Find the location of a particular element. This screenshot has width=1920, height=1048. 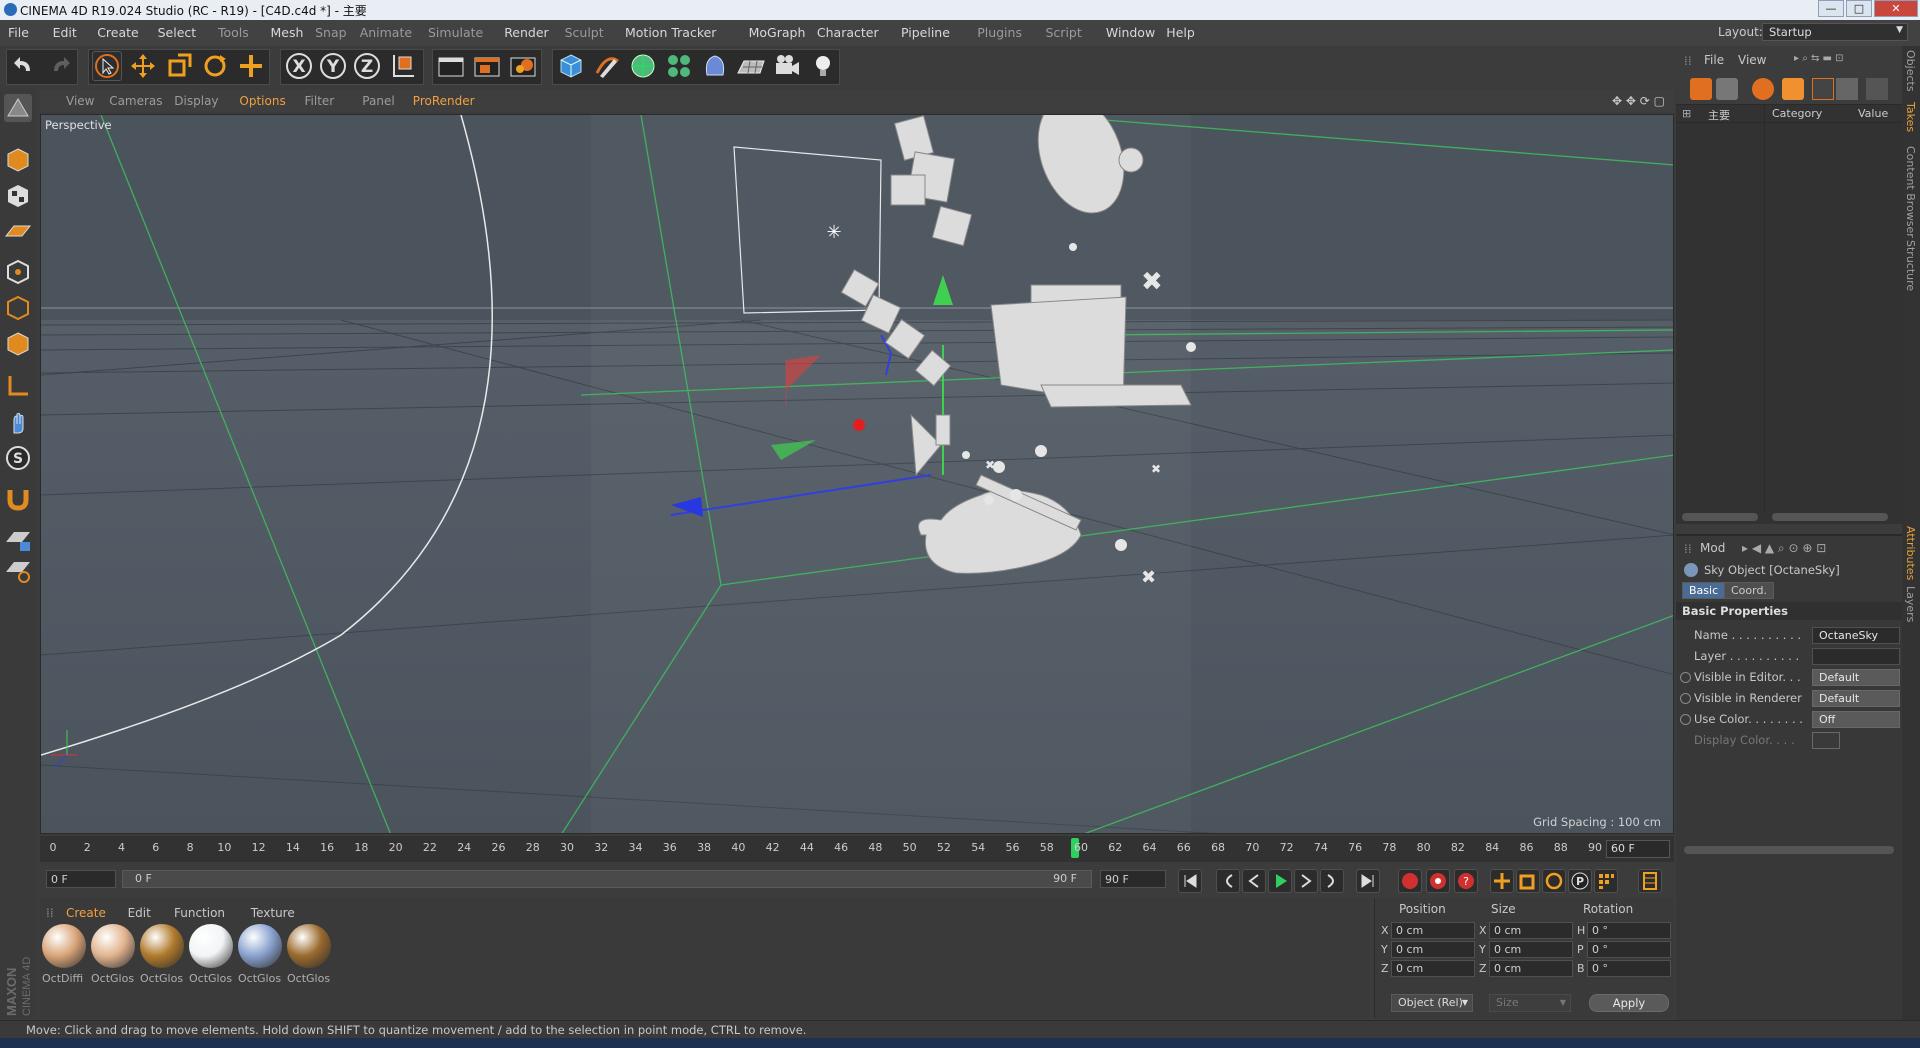

record-keys-icon is located at coordinates (1410, 881).